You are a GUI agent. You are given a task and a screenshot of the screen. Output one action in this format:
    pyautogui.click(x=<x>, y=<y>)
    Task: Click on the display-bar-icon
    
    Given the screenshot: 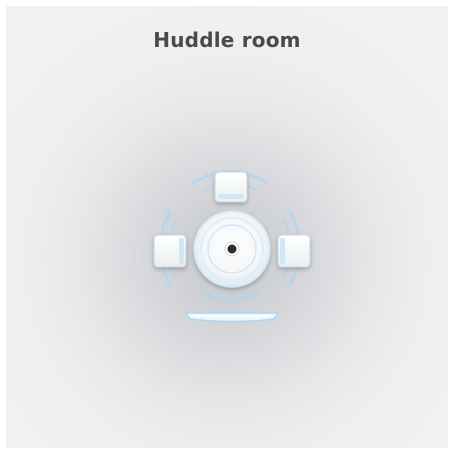 What is the action you would take?
    pyautogui.click(x=232, y=317)
    